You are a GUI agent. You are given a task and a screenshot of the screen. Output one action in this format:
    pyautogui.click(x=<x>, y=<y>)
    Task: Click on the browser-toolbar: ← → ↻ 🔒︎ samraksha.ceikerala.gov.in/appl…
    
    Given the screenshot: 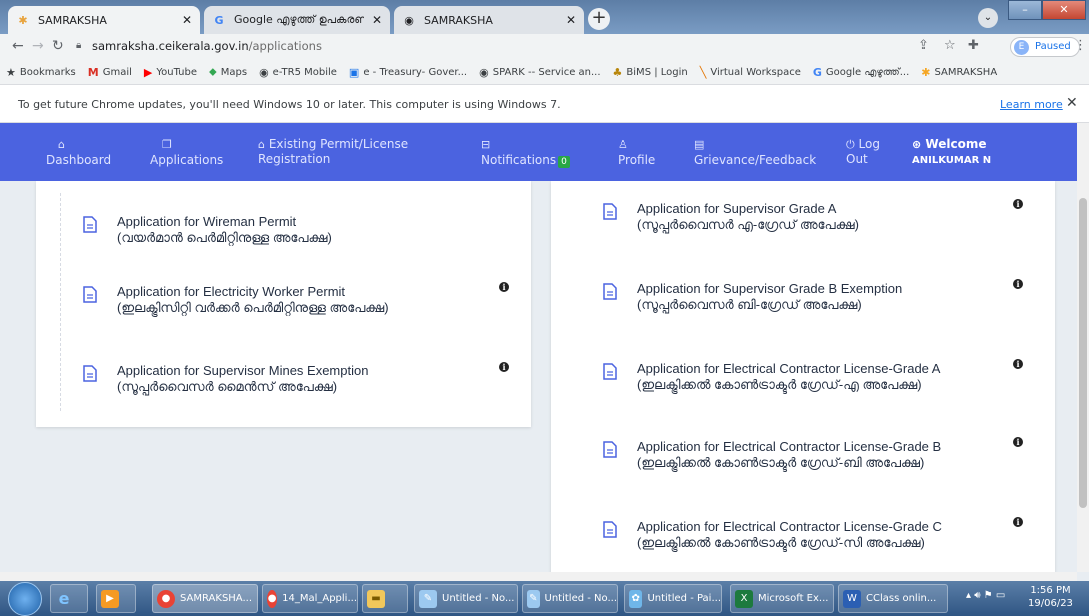 What is the action you would take?
    pyautogui.click(x=544, y=47)
    